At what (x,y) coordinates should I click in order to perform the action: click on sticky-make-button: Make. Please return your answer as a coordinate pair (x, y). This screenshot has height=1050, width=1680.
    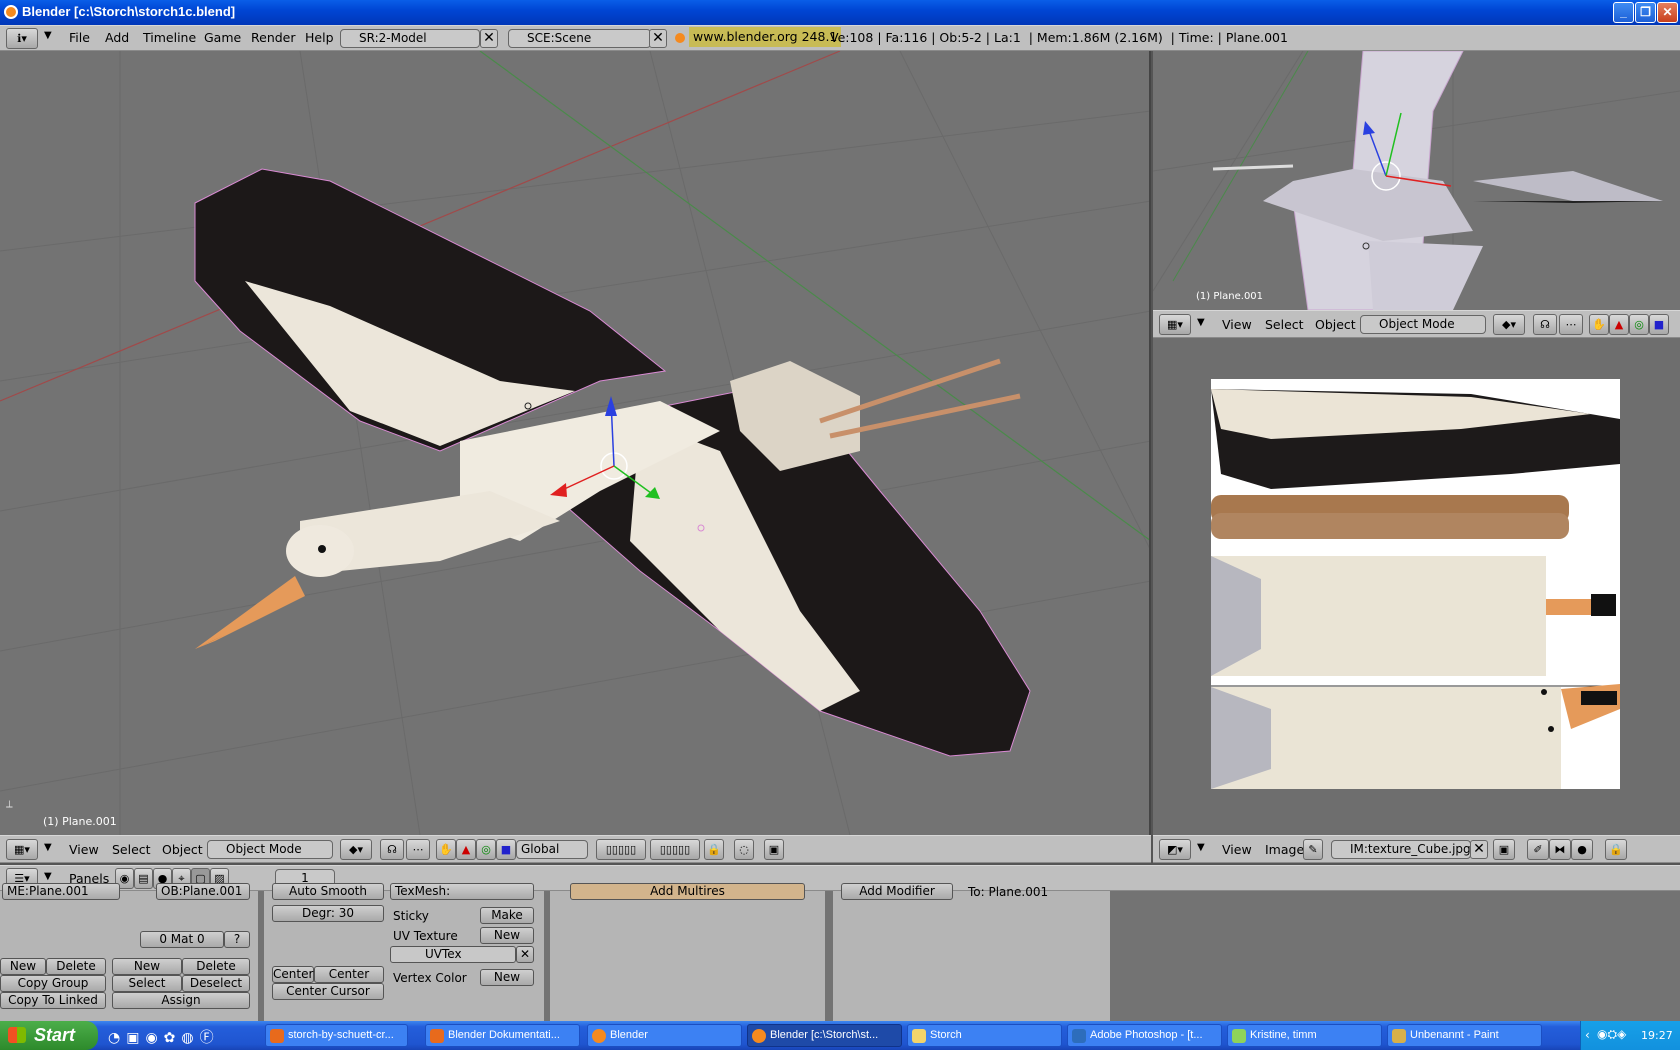
    Looking at the image, I should click on (507, 915).